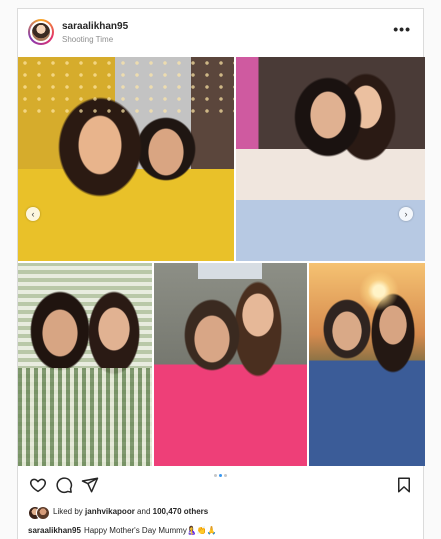  I want to click on liked-by-user: janhvikapoor, so click(110, 511).